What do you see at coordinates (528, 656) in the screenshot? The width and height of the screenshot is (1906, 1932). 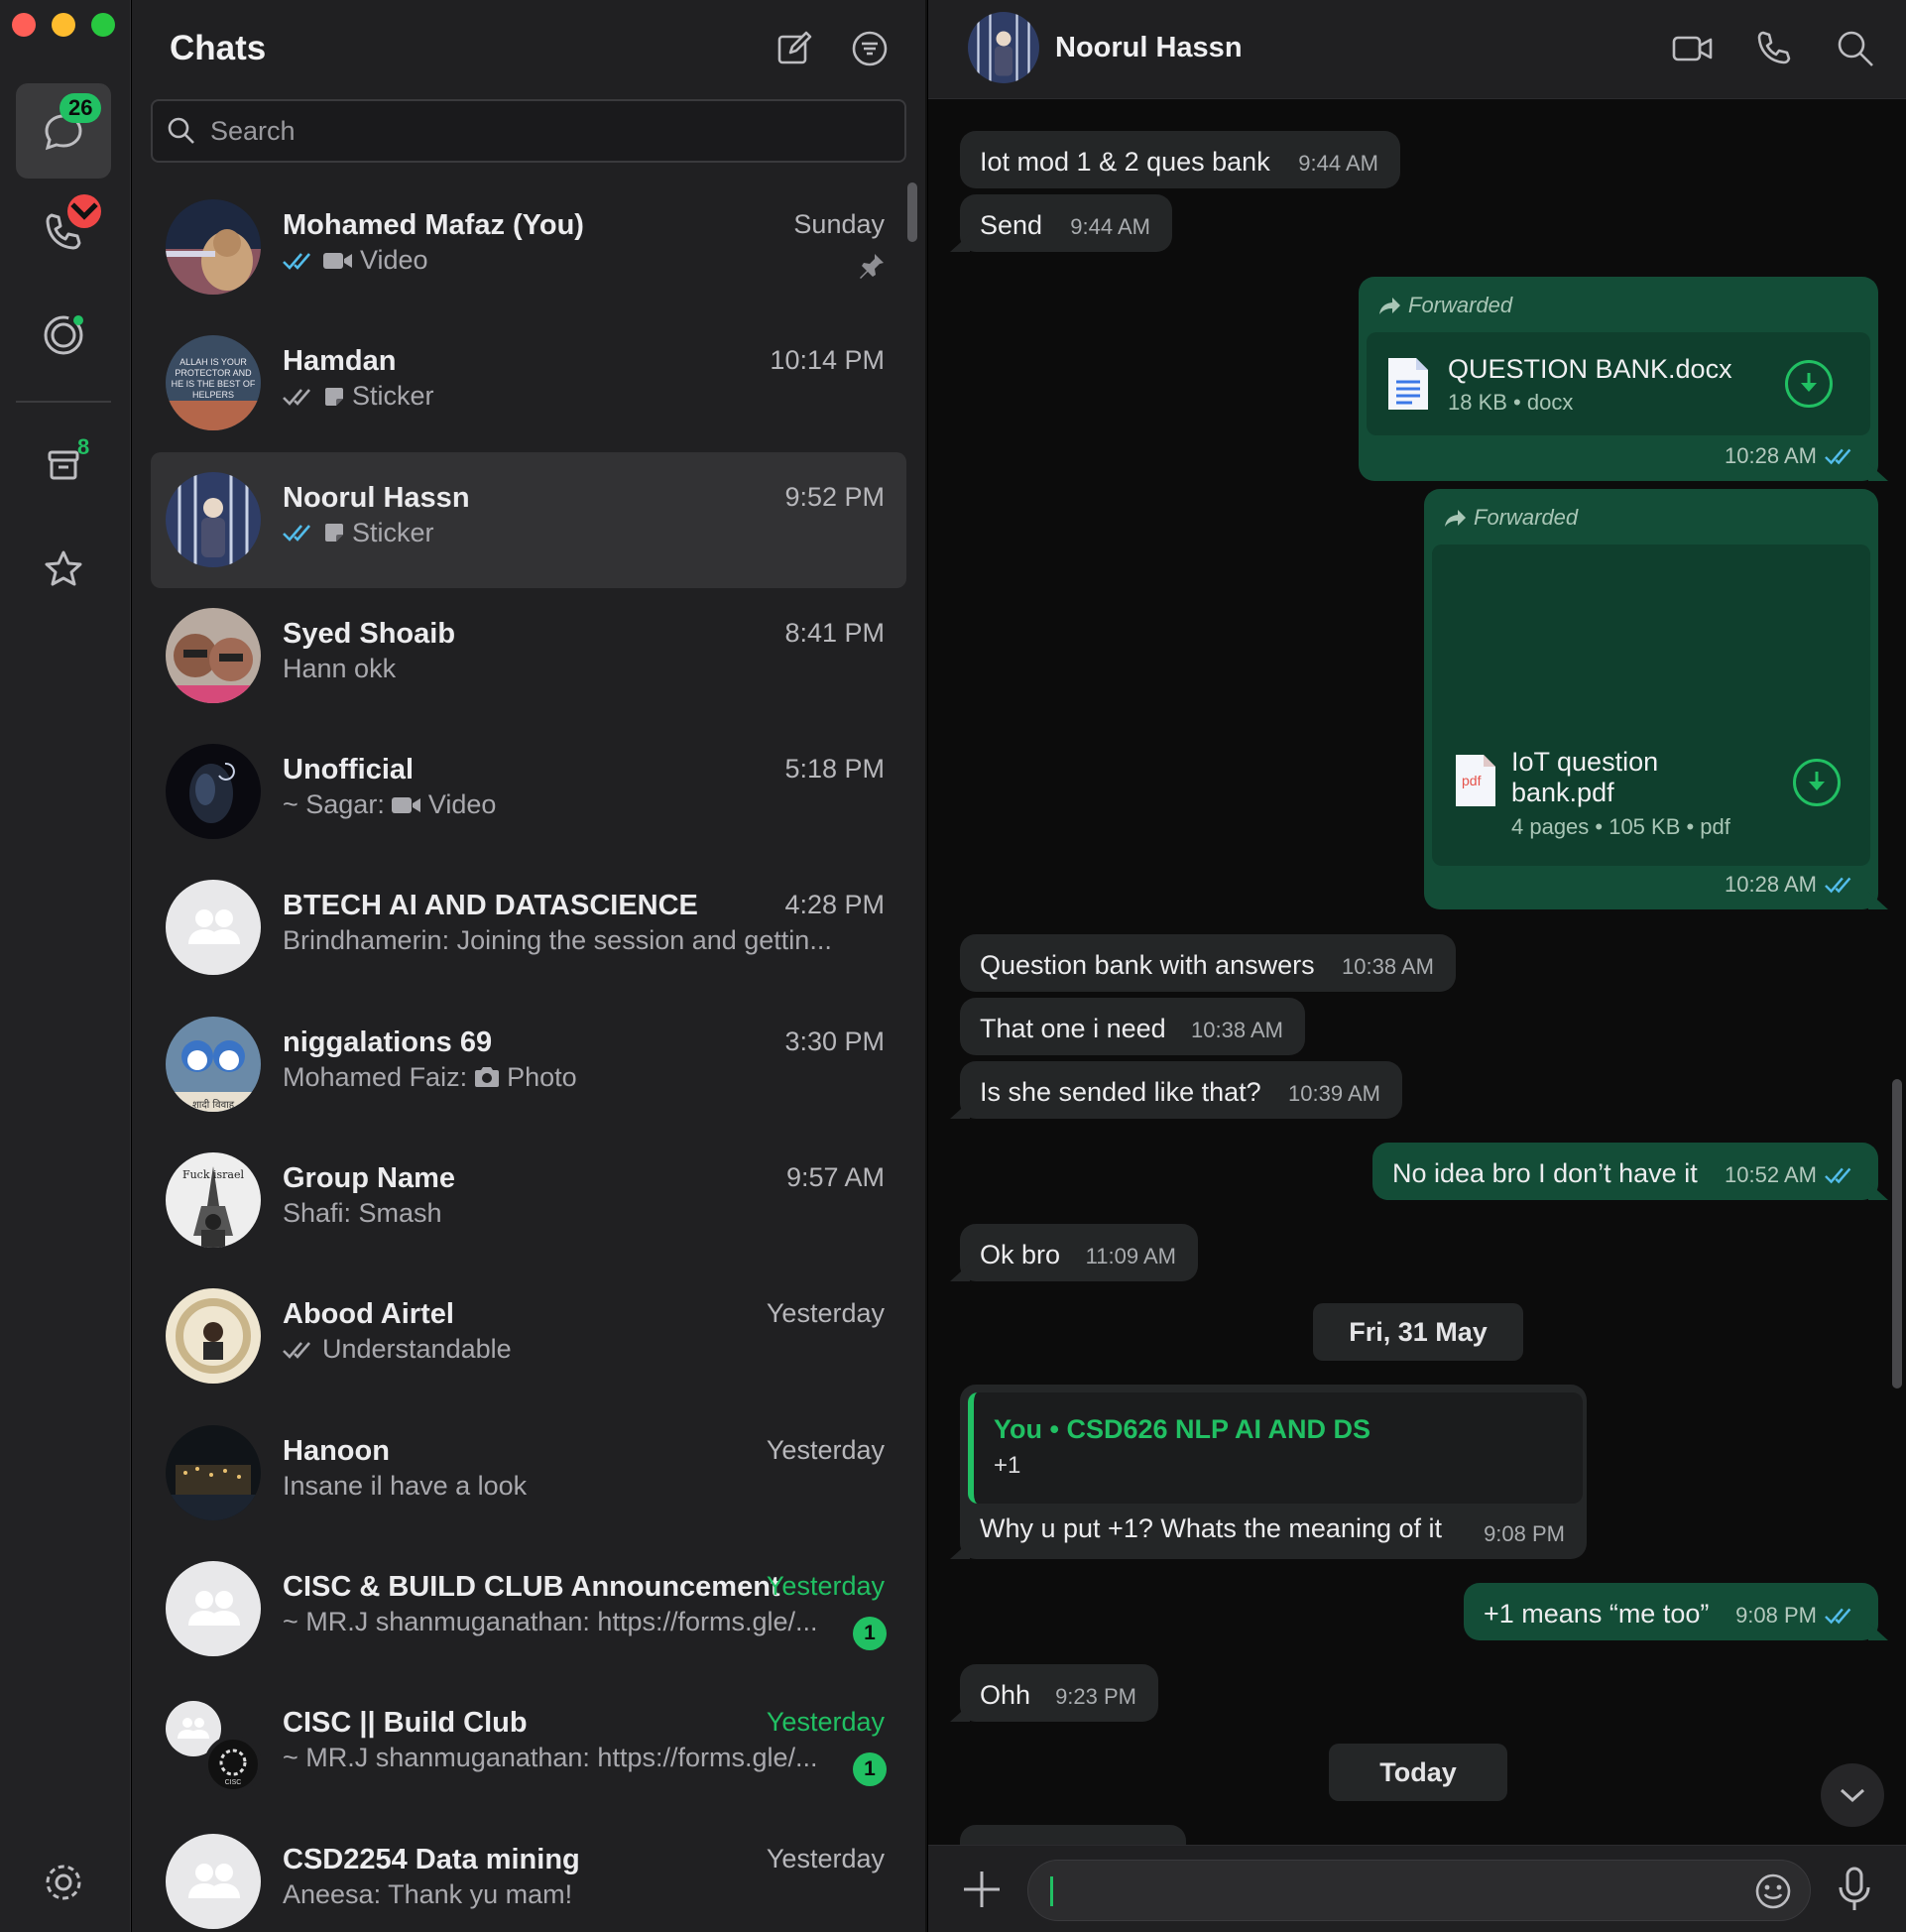 I see `chat-row: Syed Shoaib 8:41 PM Hann okk` at bounding box center [528, 656].